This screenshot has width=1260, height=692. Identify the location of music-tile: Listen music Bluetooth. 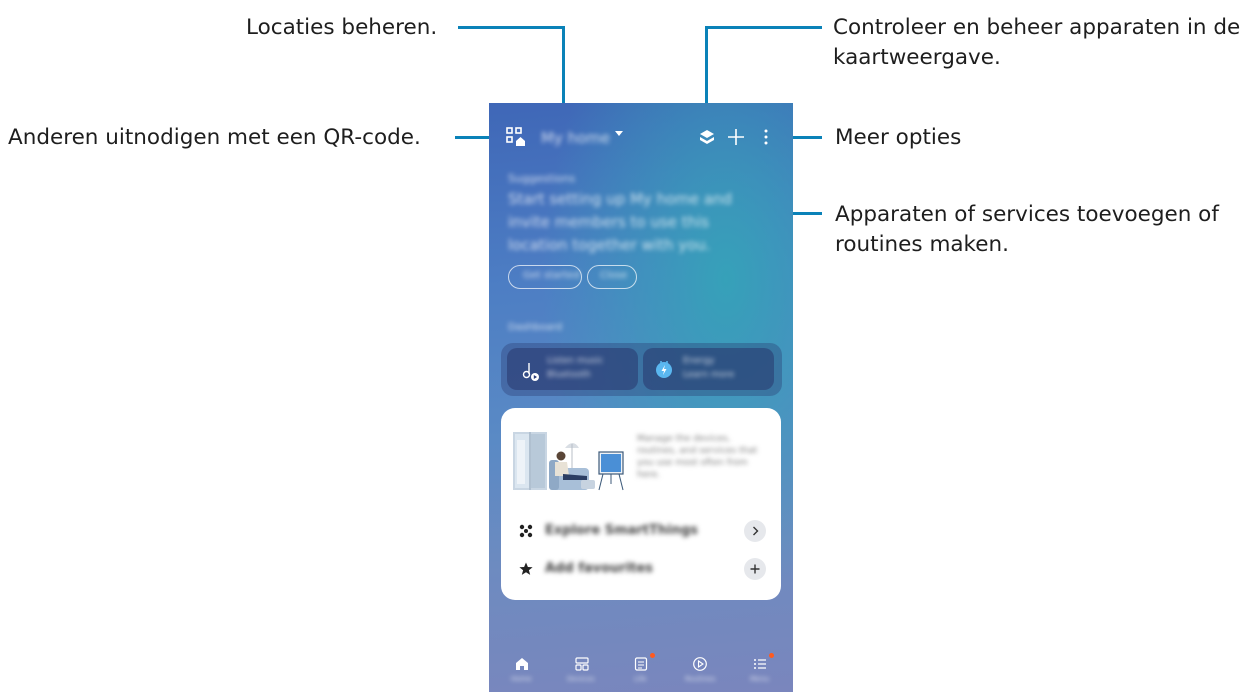
(572, 369).